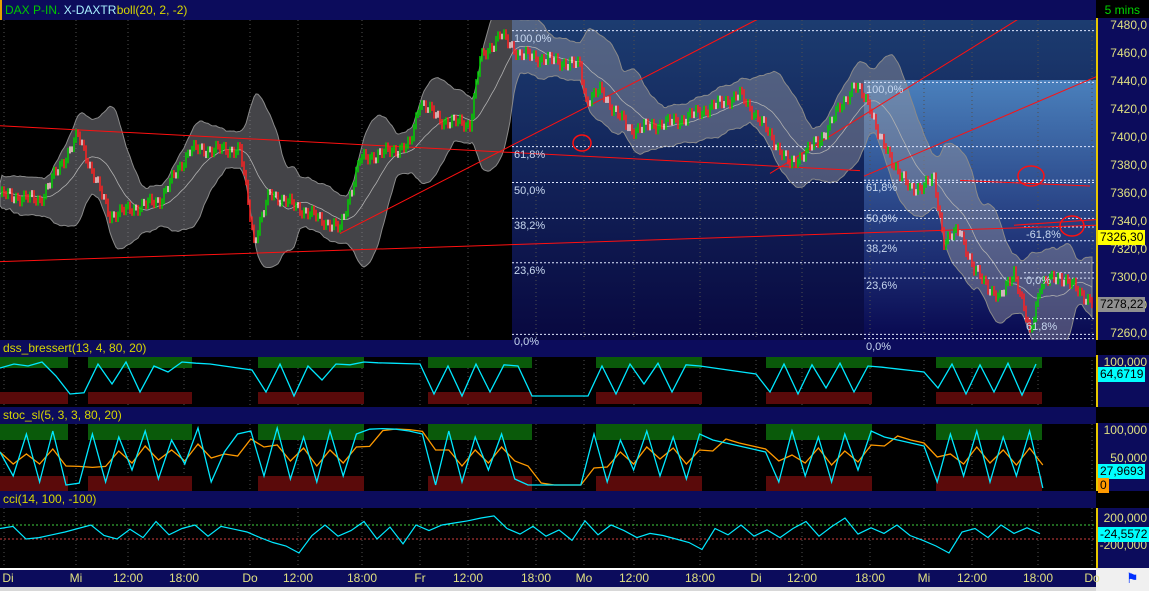 The image size is (1149, 591). I want to click on cci-line, so click(520, 534).